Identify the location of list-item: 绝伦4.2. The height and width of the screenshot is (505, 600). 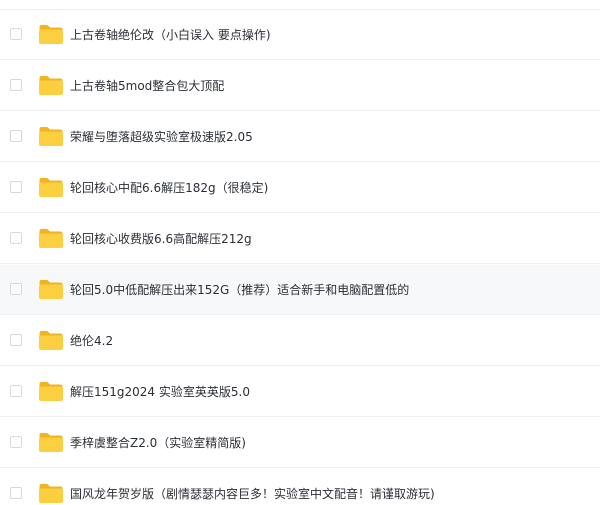
(300, 341).